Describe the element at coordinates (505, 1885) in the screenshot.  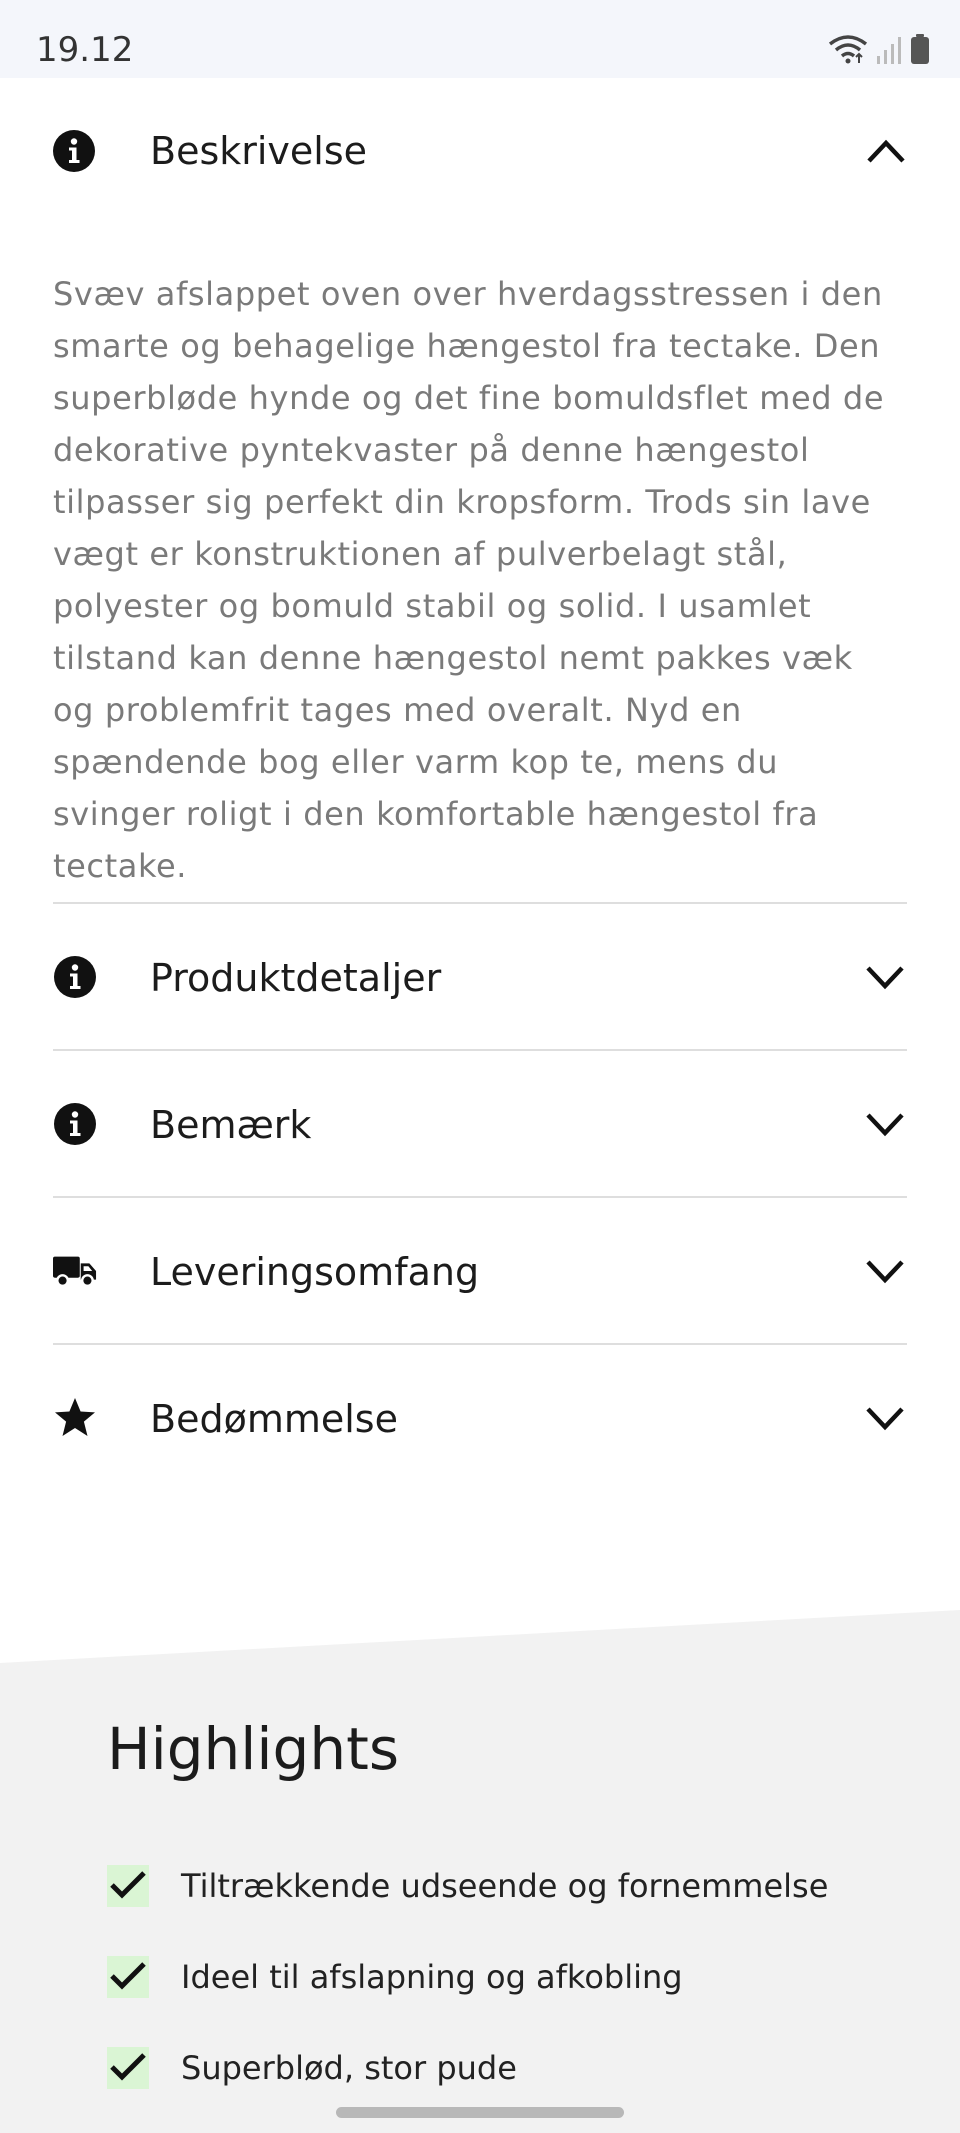
I see `highlight-text: Tiltrækkende udseende og fornemmelse` at that location.